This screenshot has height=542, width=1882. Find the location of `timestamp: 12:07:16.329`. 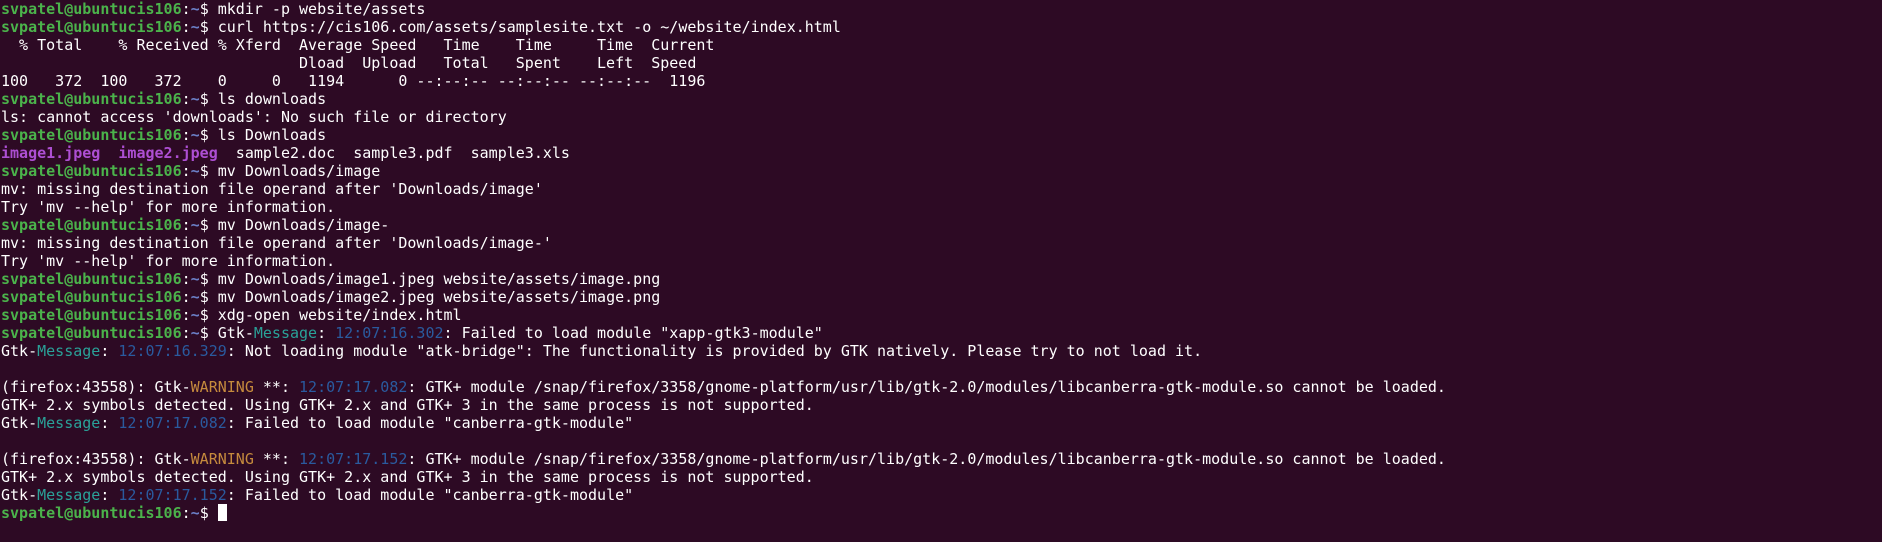

timestamp: 12:07:16.329 is located at coordinates (172, 351).